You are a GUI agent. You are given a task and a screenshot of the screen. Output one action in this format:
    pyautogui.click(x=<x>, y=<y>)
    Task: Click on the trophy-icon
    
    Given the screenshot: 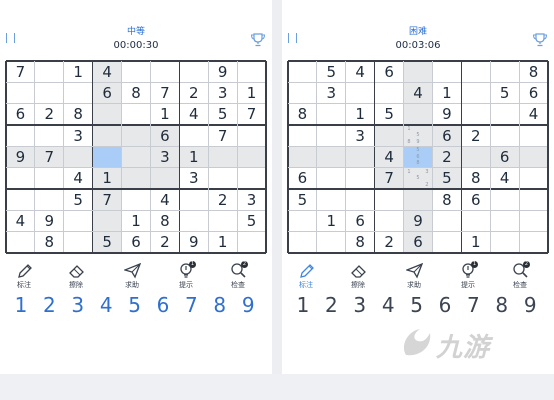 What is the action you would take?
    pyautogui.click(x=258, y=40)
    